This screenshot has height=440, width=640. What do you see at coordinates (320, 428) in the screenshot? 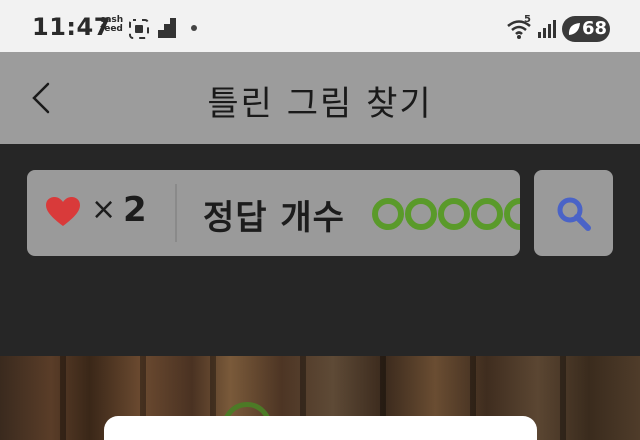
I see `bottom-card` at bounding box center [320, 428].